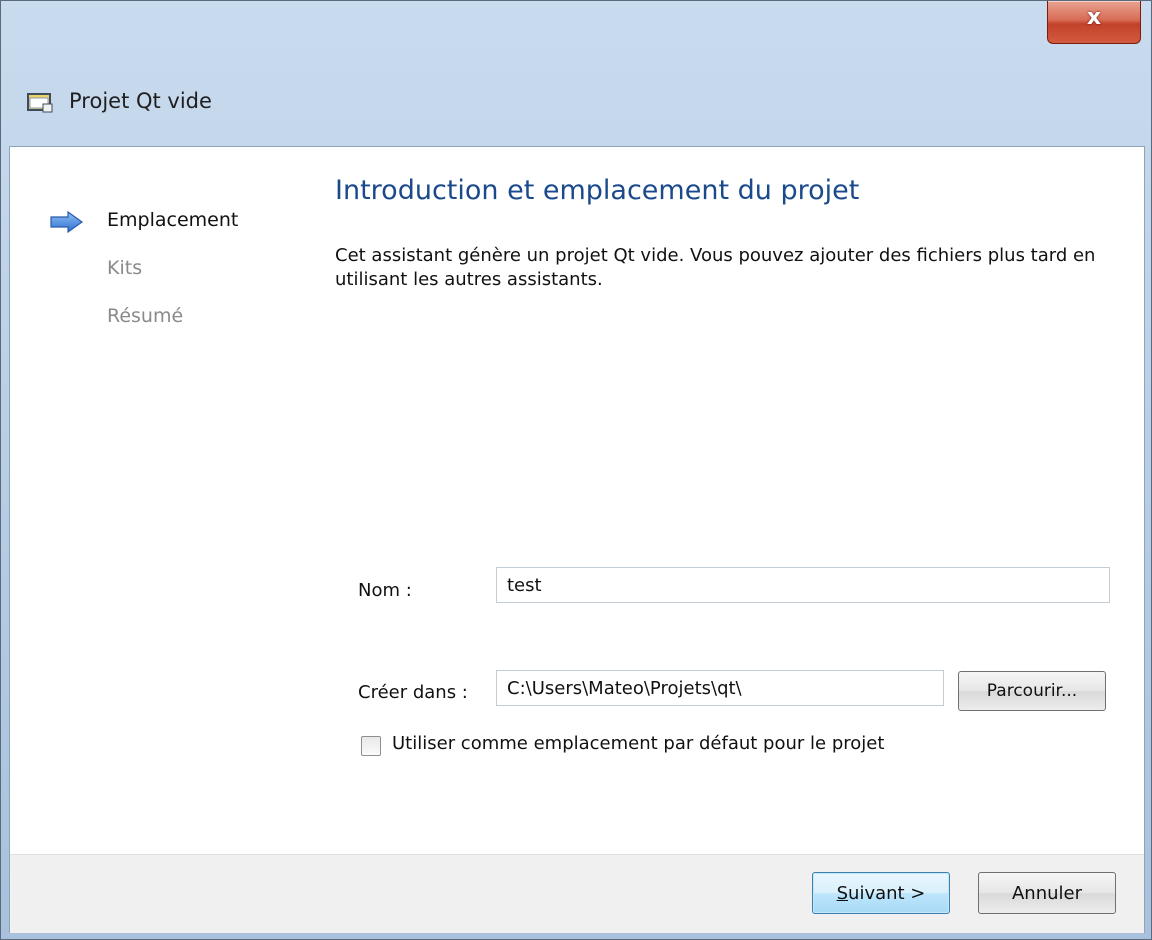  I want to click on window-app-icon, so click(40, 103).